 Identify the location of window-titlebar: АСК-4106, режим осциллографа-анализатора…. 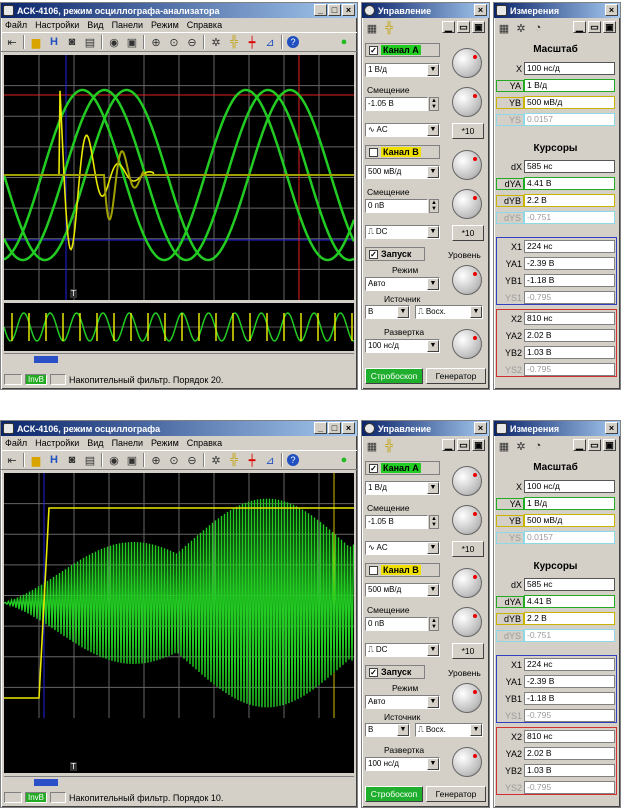
(179, 10).